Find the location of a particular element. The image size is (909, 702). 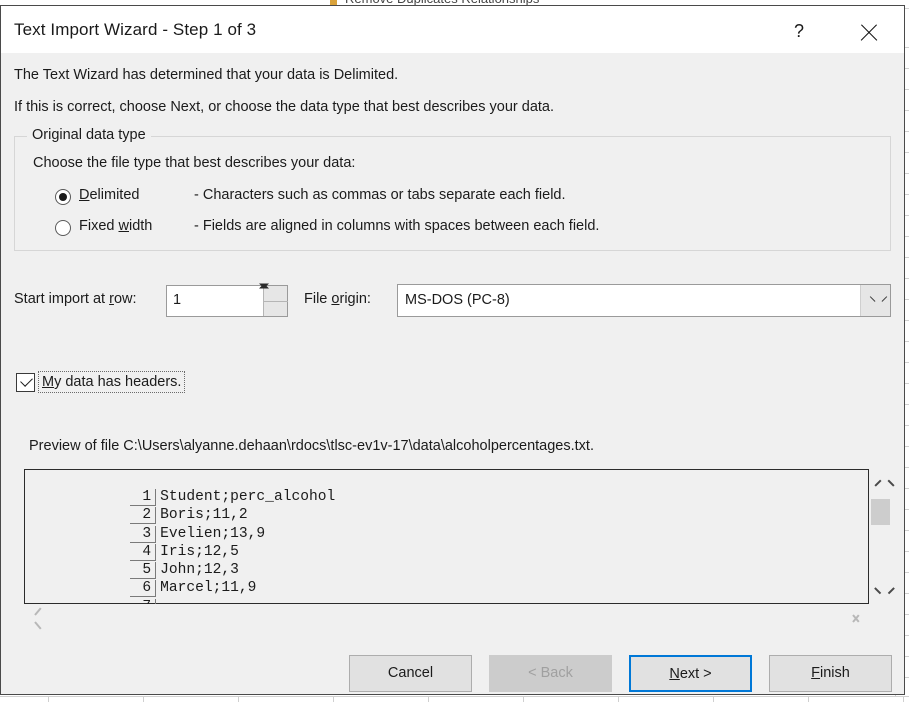

preview-row: 6 Marcel;11,9 is located at coordinates (435, 581).